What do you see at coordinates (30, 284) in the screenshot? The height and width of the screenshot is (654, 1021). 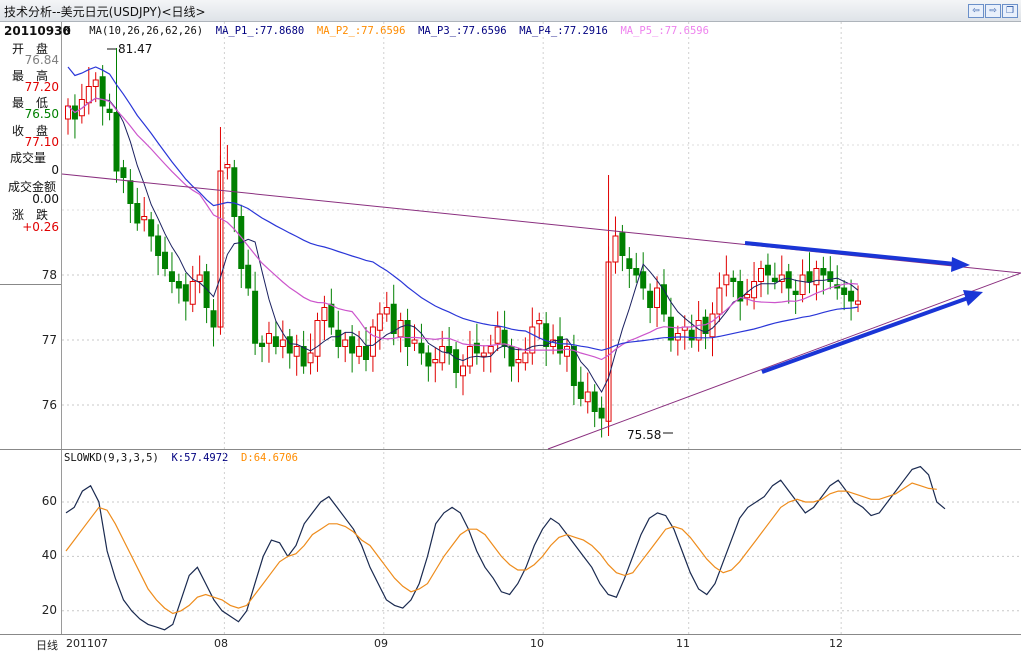 I see `info-separator` at bounding box center [30, 284].